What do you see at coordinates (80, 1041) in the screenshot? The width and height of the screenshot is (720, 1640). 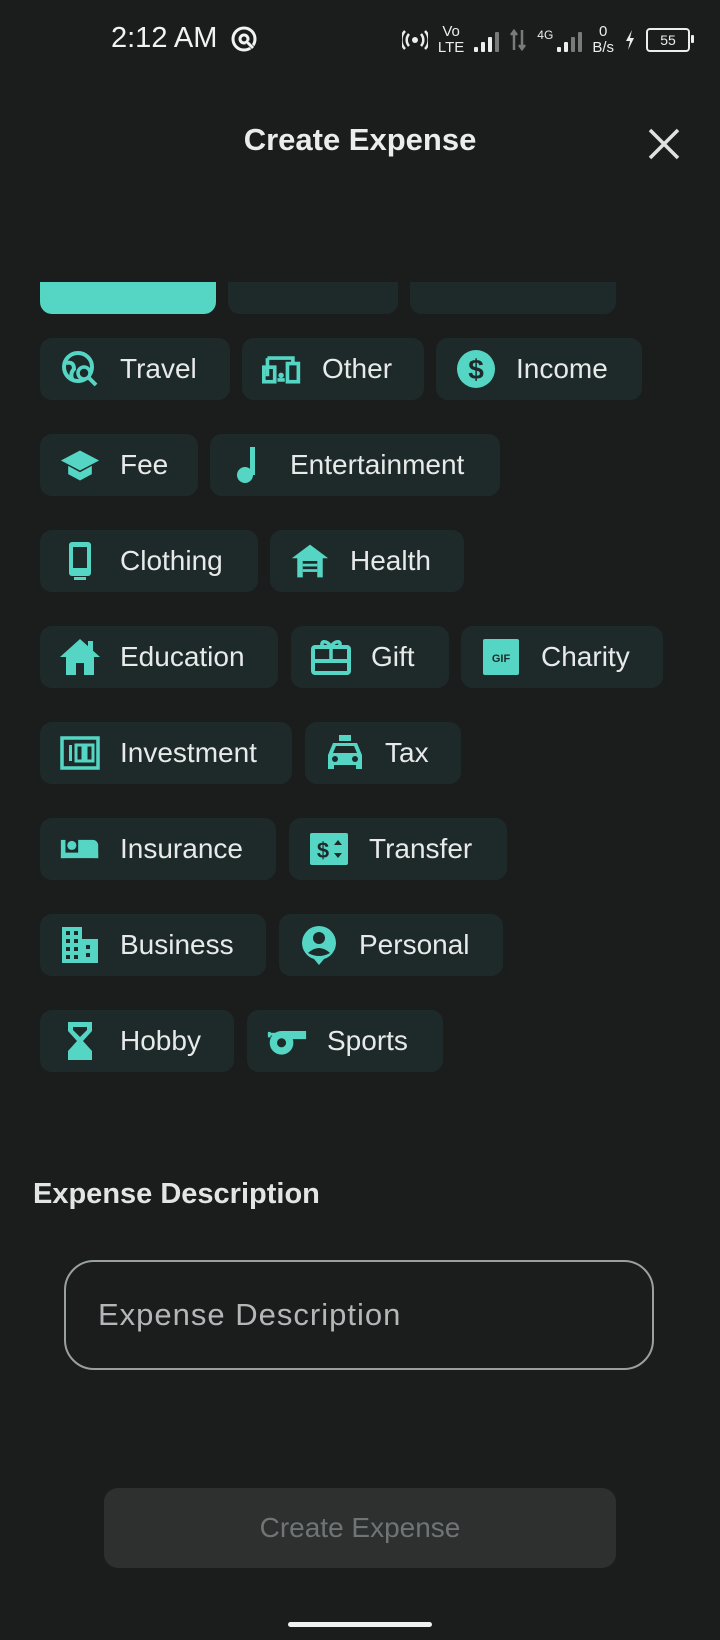 I see `hourglass-icon` at bounding box center [80, 1041].